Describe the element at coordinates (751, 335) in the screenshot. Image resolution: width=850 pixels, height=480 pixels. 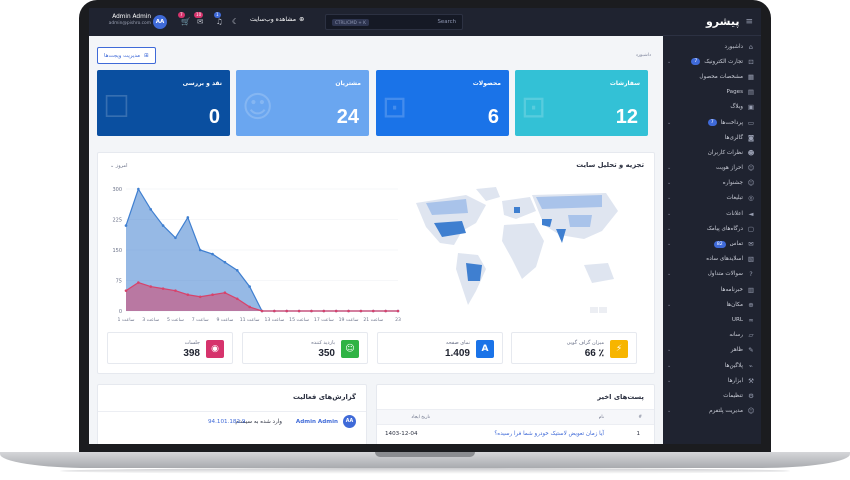
I see `folder-icon: ▱` at that location.